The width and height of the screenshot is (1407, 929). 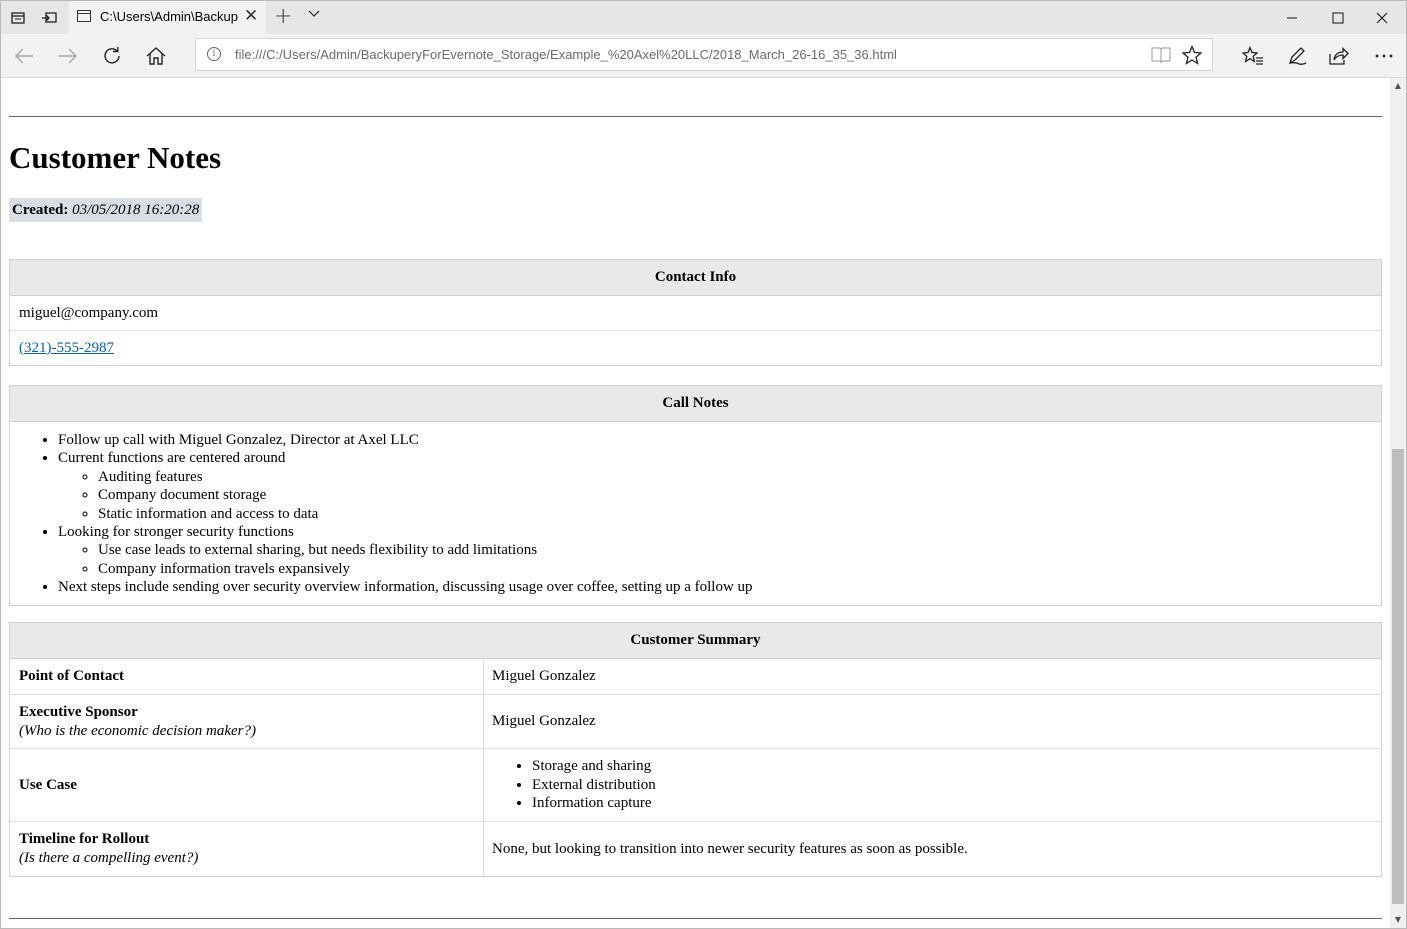 I want to click on favorite-star-icon, so click(x=1192, y=55).